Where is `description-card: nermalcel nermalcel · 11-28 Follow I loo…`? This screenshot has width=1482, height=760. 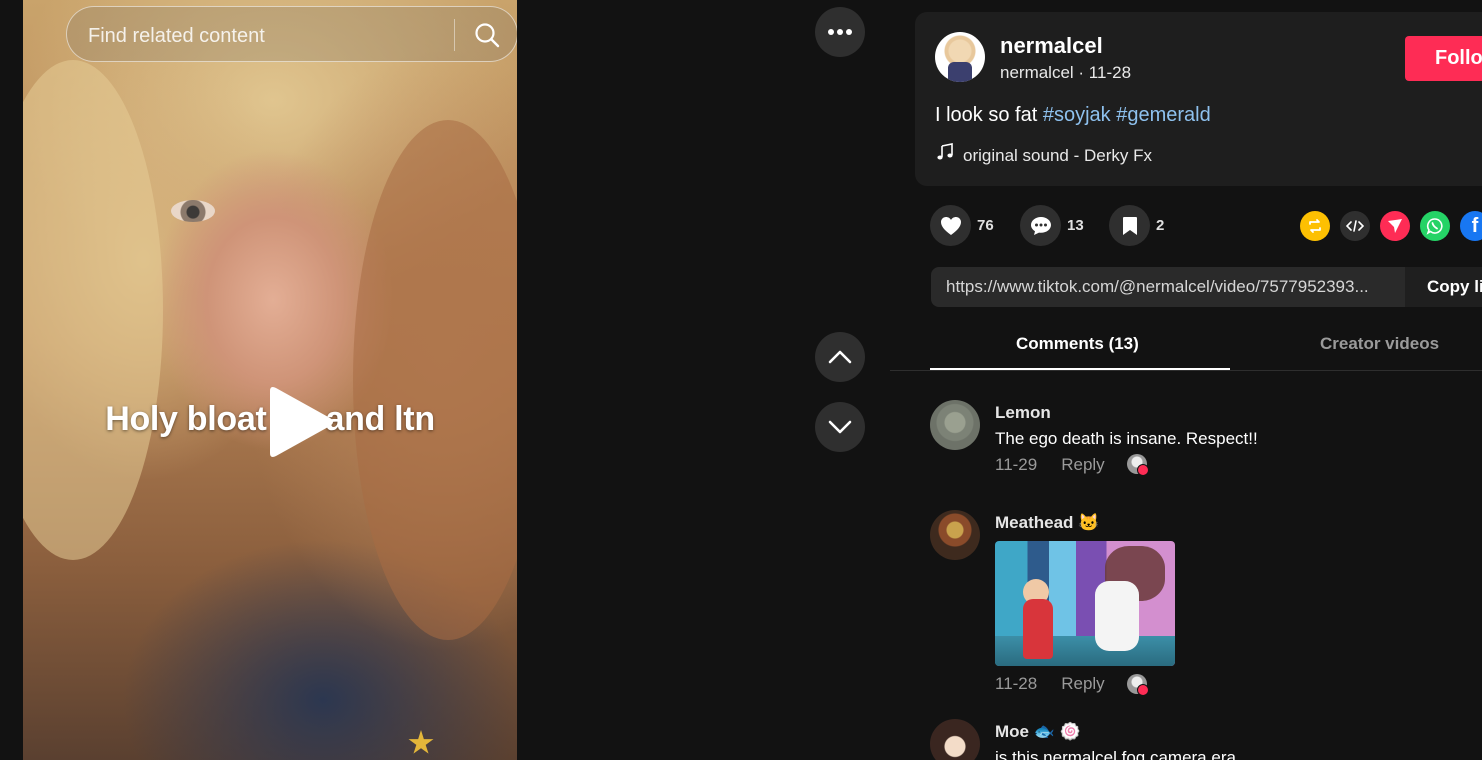 description-card: nermalcel nermalcel · 11-28 Follow I loo… is located at coordinates (1198, 99).